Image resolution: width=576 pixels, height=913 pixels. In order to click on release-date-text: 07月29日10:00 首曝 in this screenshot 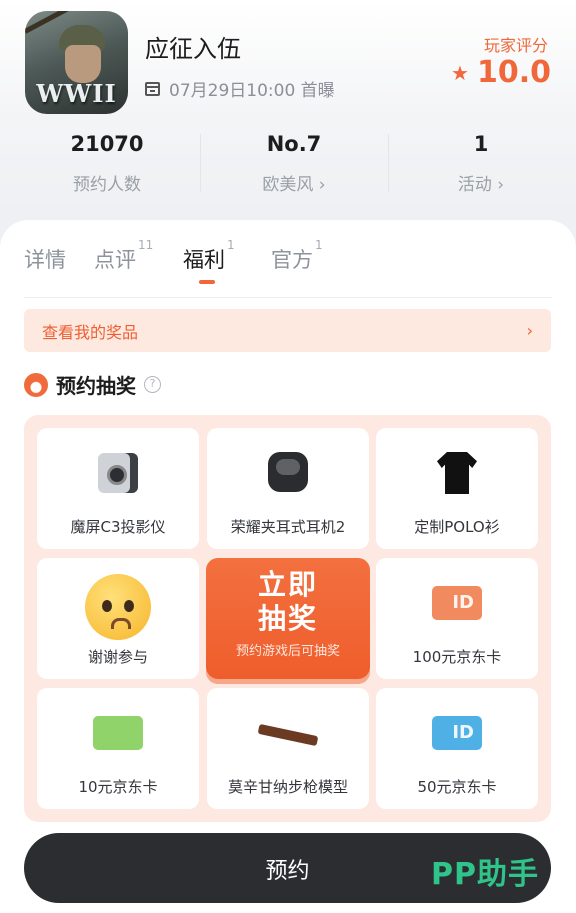, I will do `click(252, 91)`.